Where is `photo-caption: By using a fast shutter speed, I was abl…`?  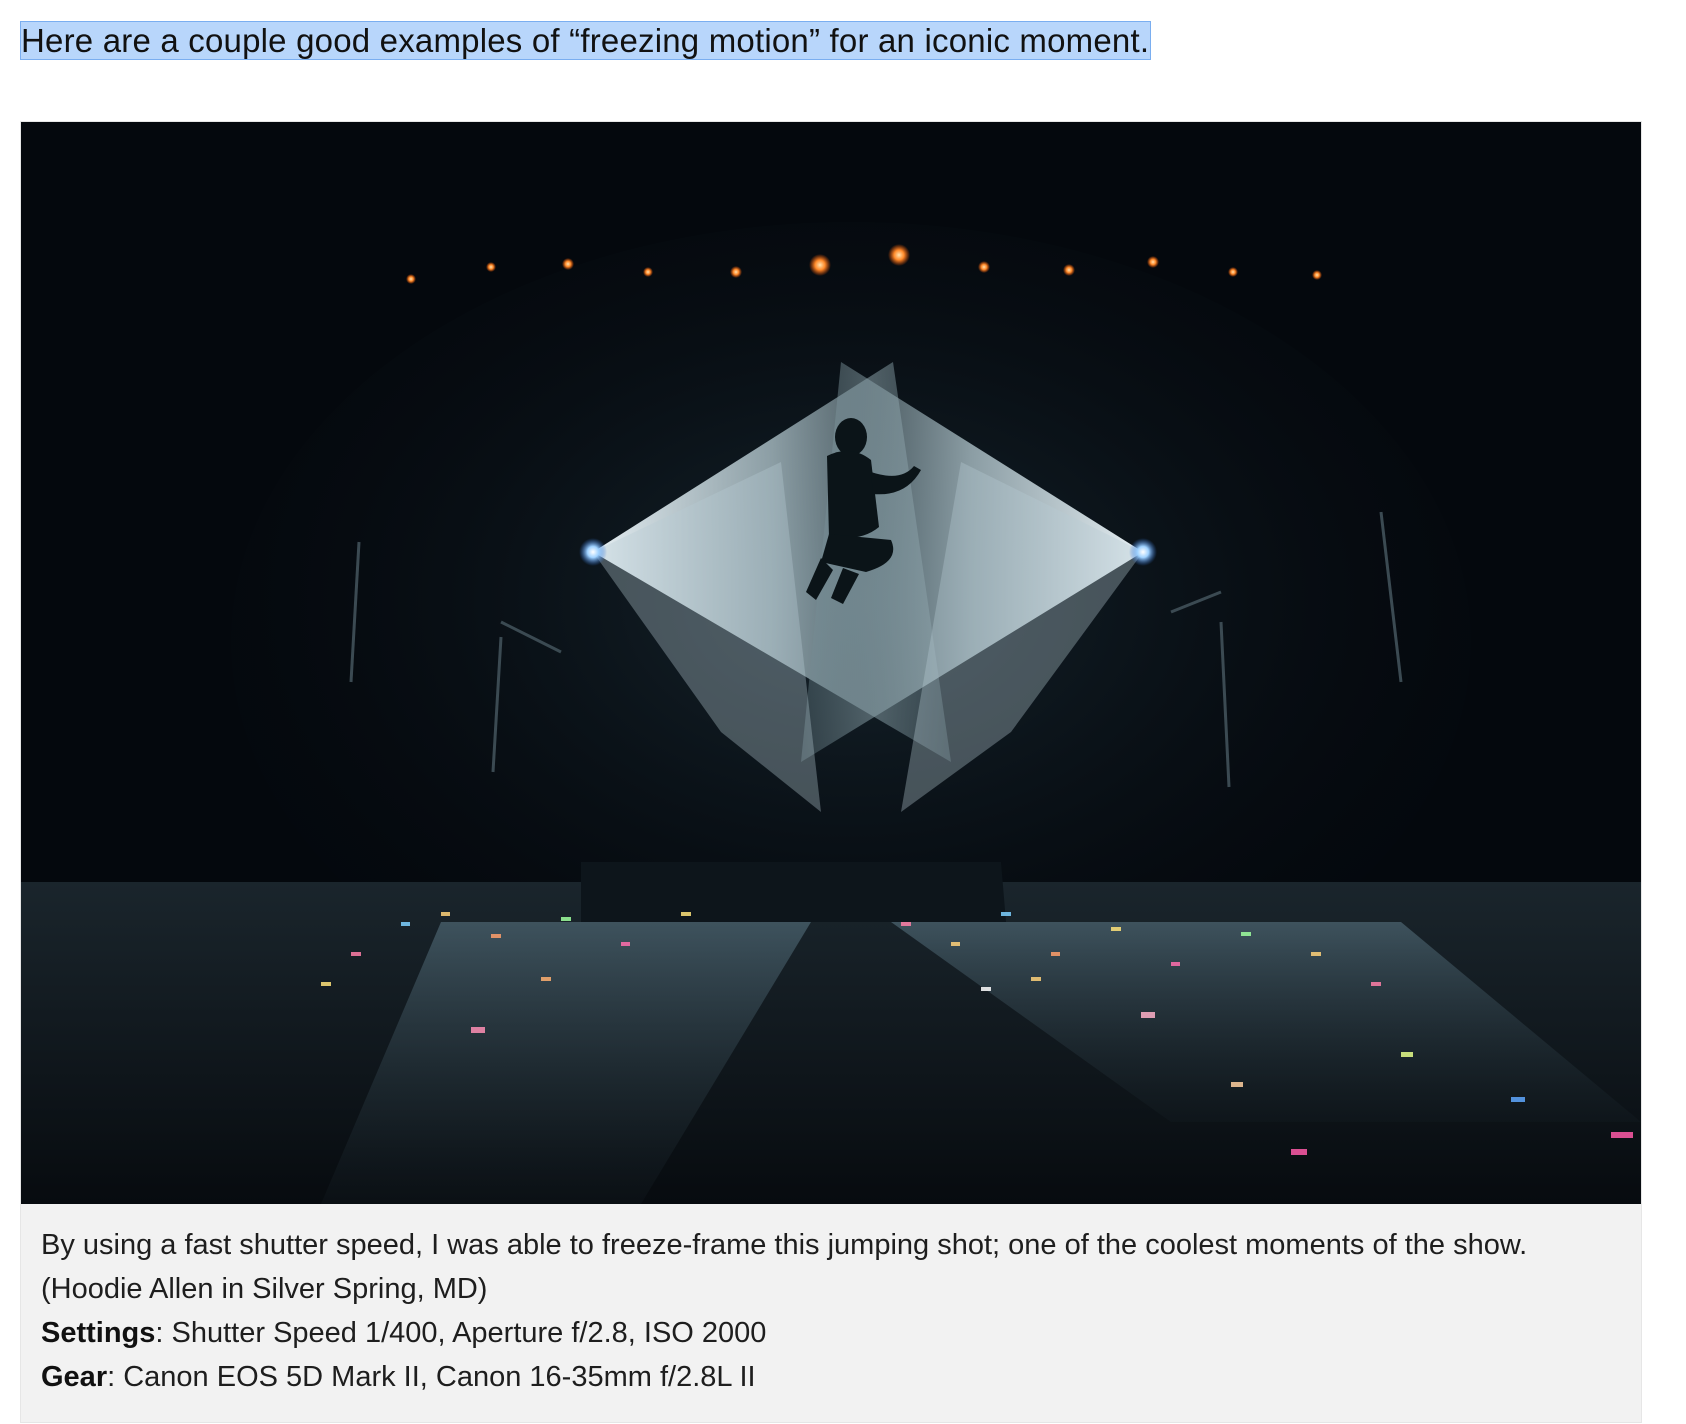
photo-caption: By using a fast shutter speed, I was abl… is located at coordinates (833, 1311).